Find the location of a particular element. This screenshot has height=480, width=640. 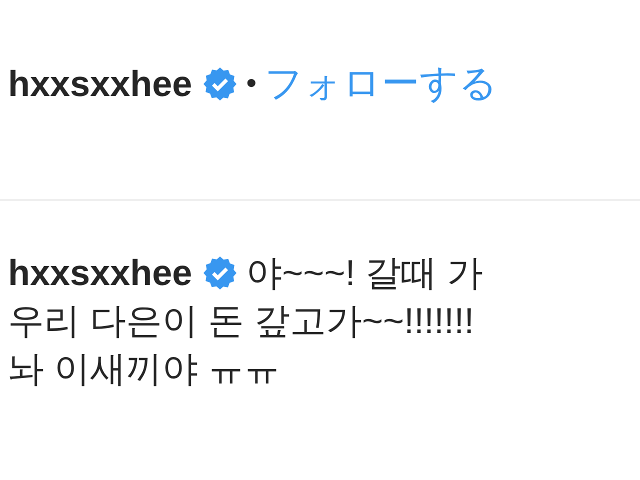

comment-text: 우리 다은이 돈 갚고가~~!!!!!!! is located at coordinates (242, 321).